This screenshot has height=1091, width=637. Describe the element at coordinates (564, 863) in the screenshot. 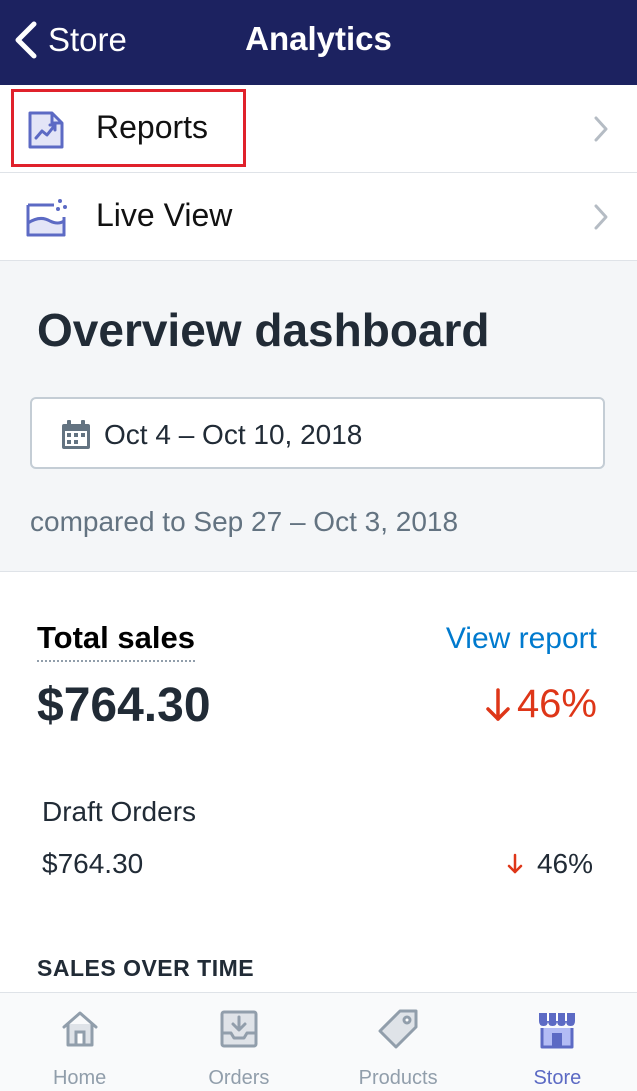

I see `draft-orders-change-value: 46%` at that location.